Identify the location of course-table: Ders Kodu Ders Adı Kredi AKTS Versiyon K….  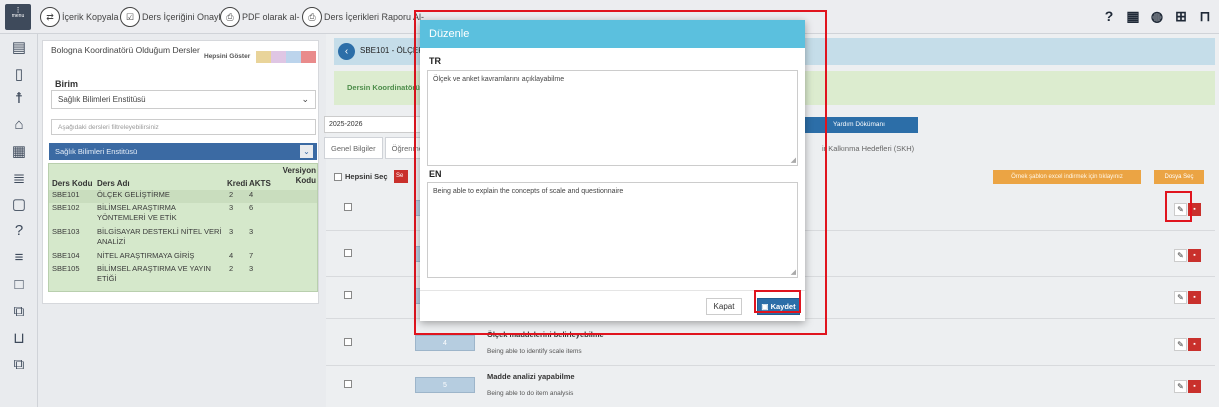
(183, 227).